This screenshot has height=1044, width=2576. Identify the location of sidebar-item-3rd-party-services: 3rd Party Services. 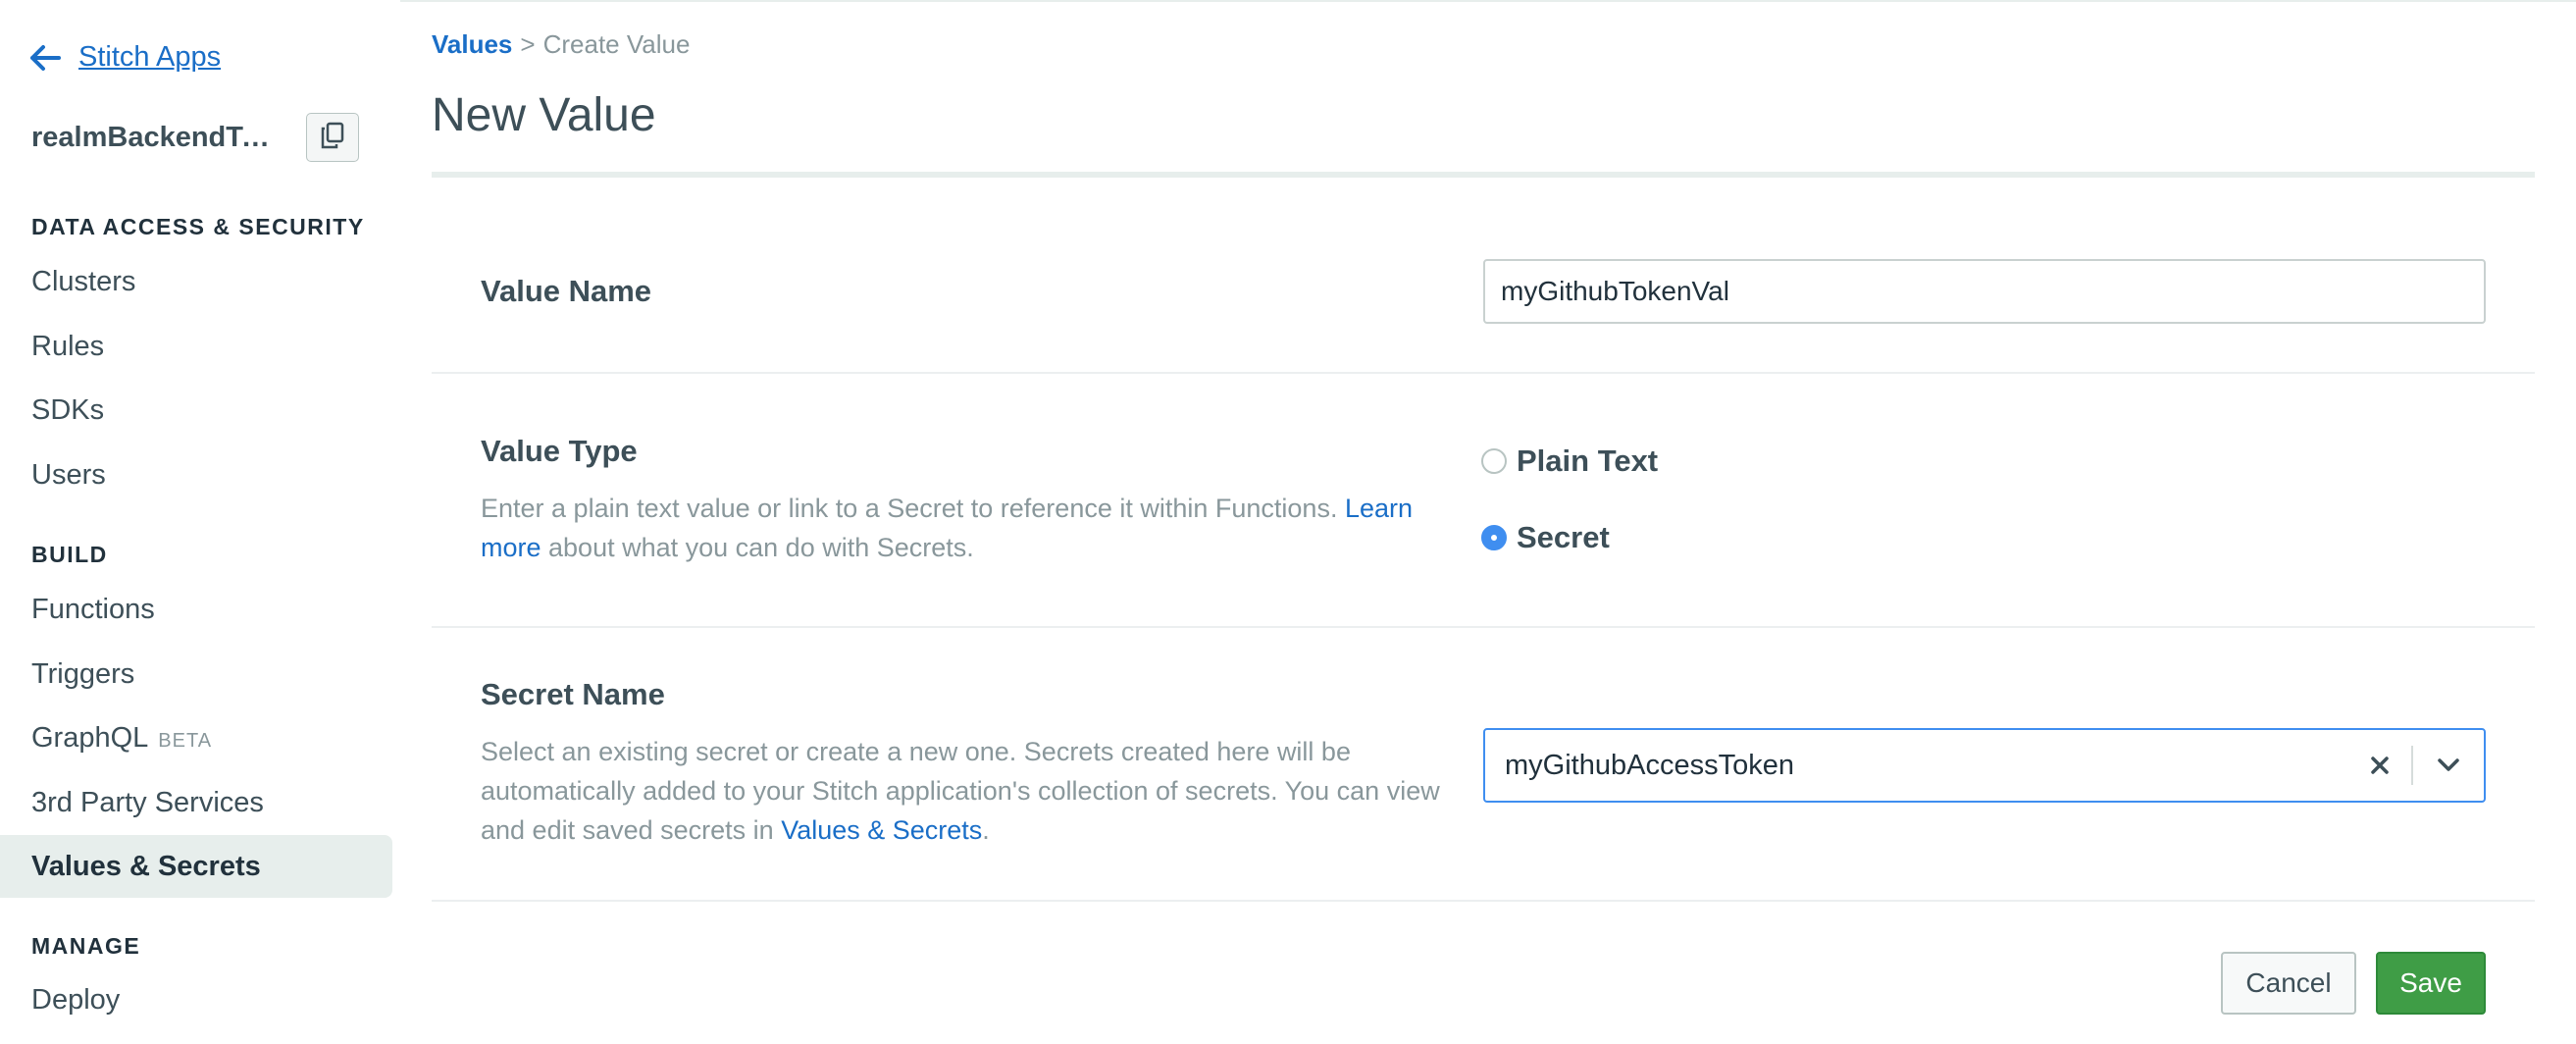
(147, 803).